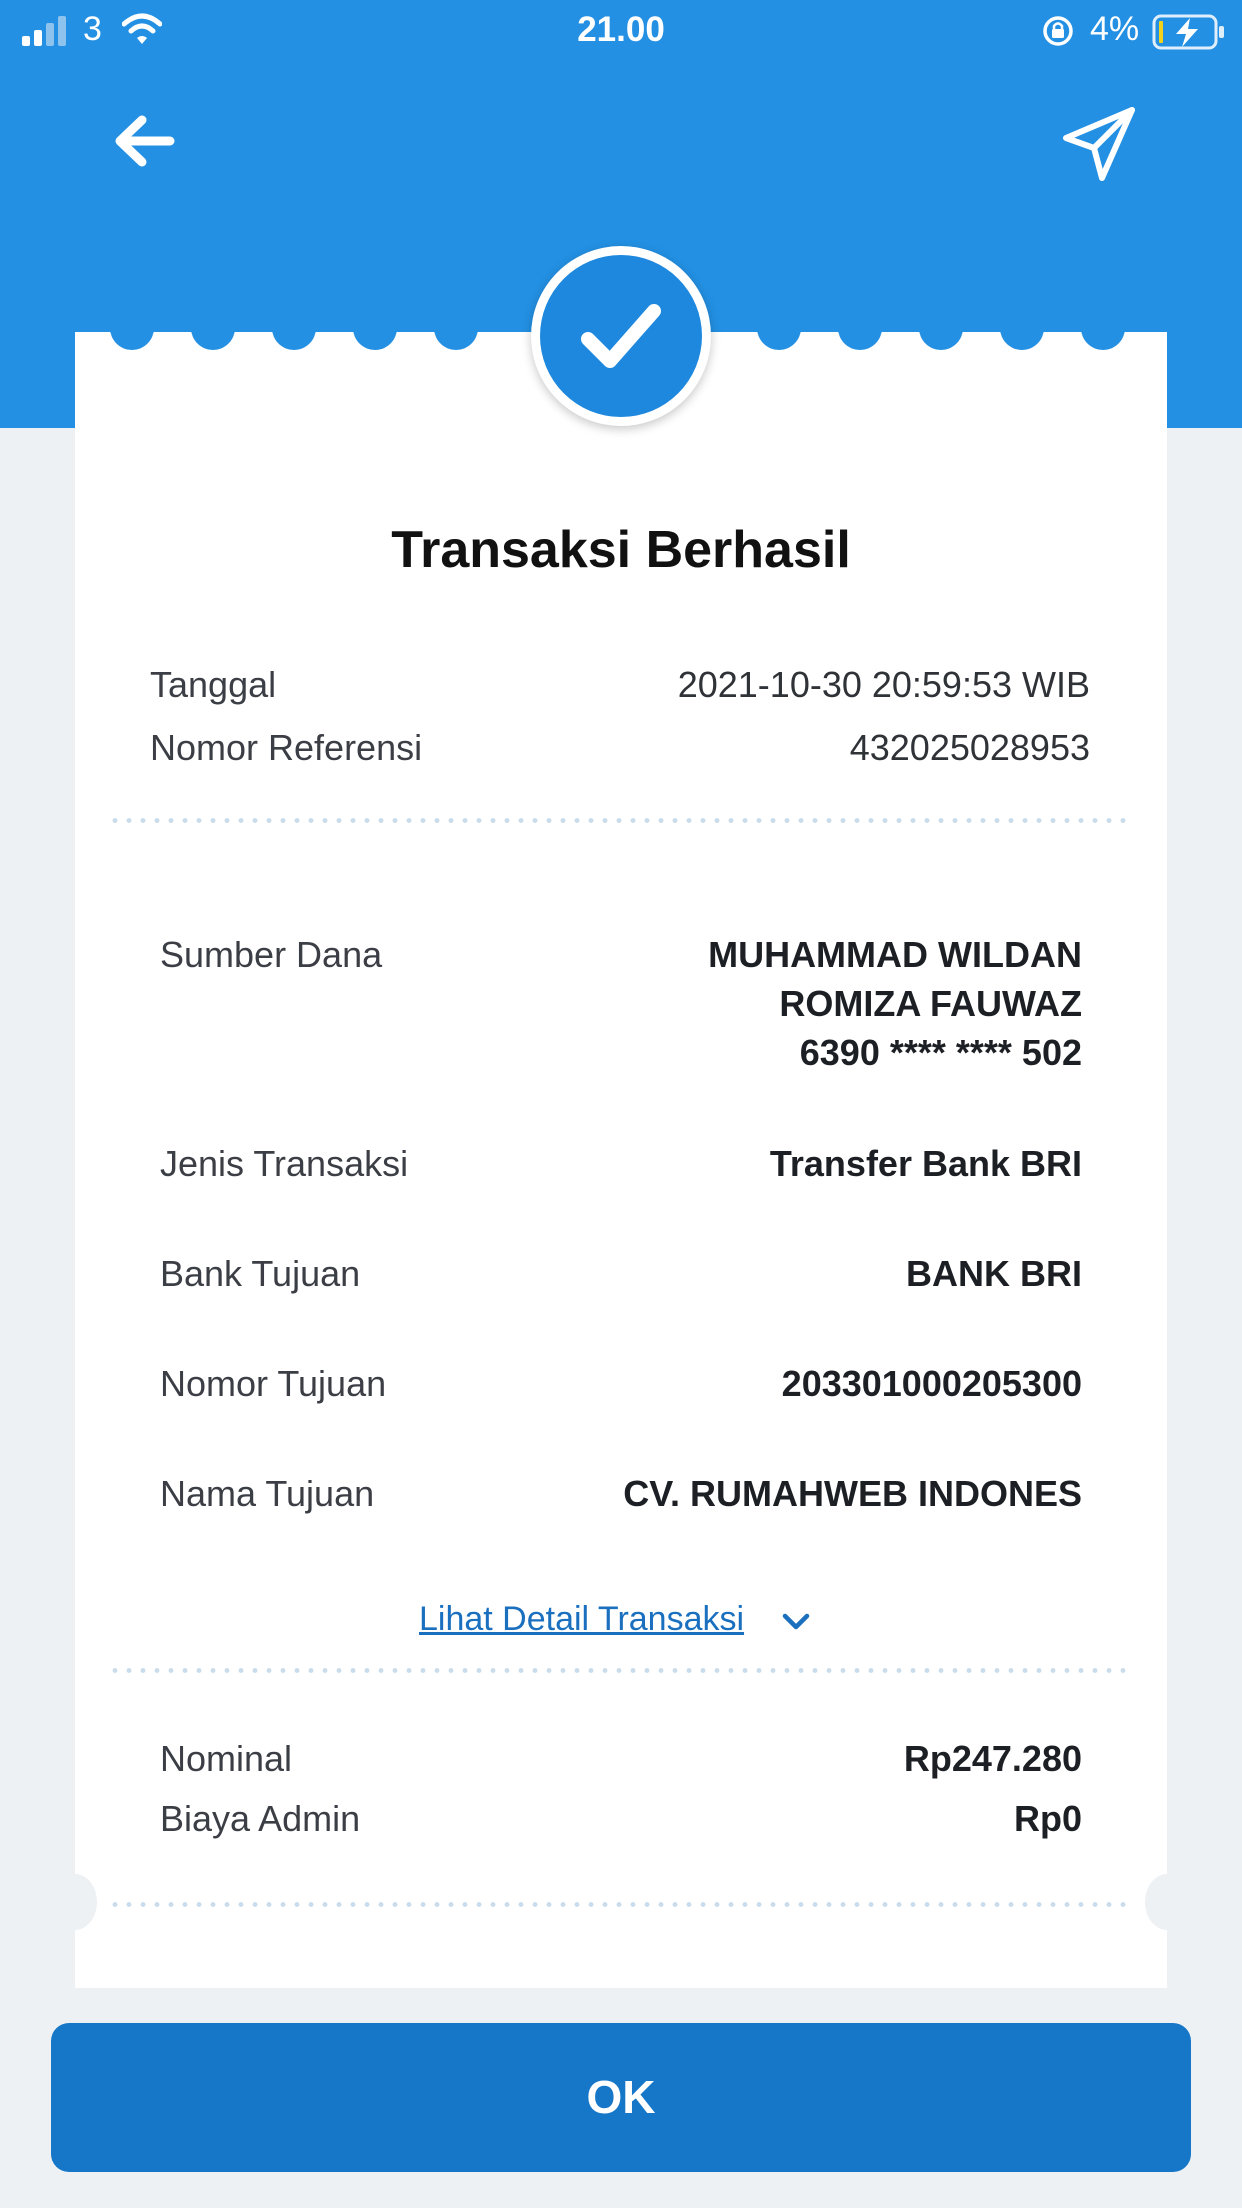 The width and height of the screenshot is (1242, 2208). I want to click on admin-fee-value: Rp0, so click(1047, 1818).